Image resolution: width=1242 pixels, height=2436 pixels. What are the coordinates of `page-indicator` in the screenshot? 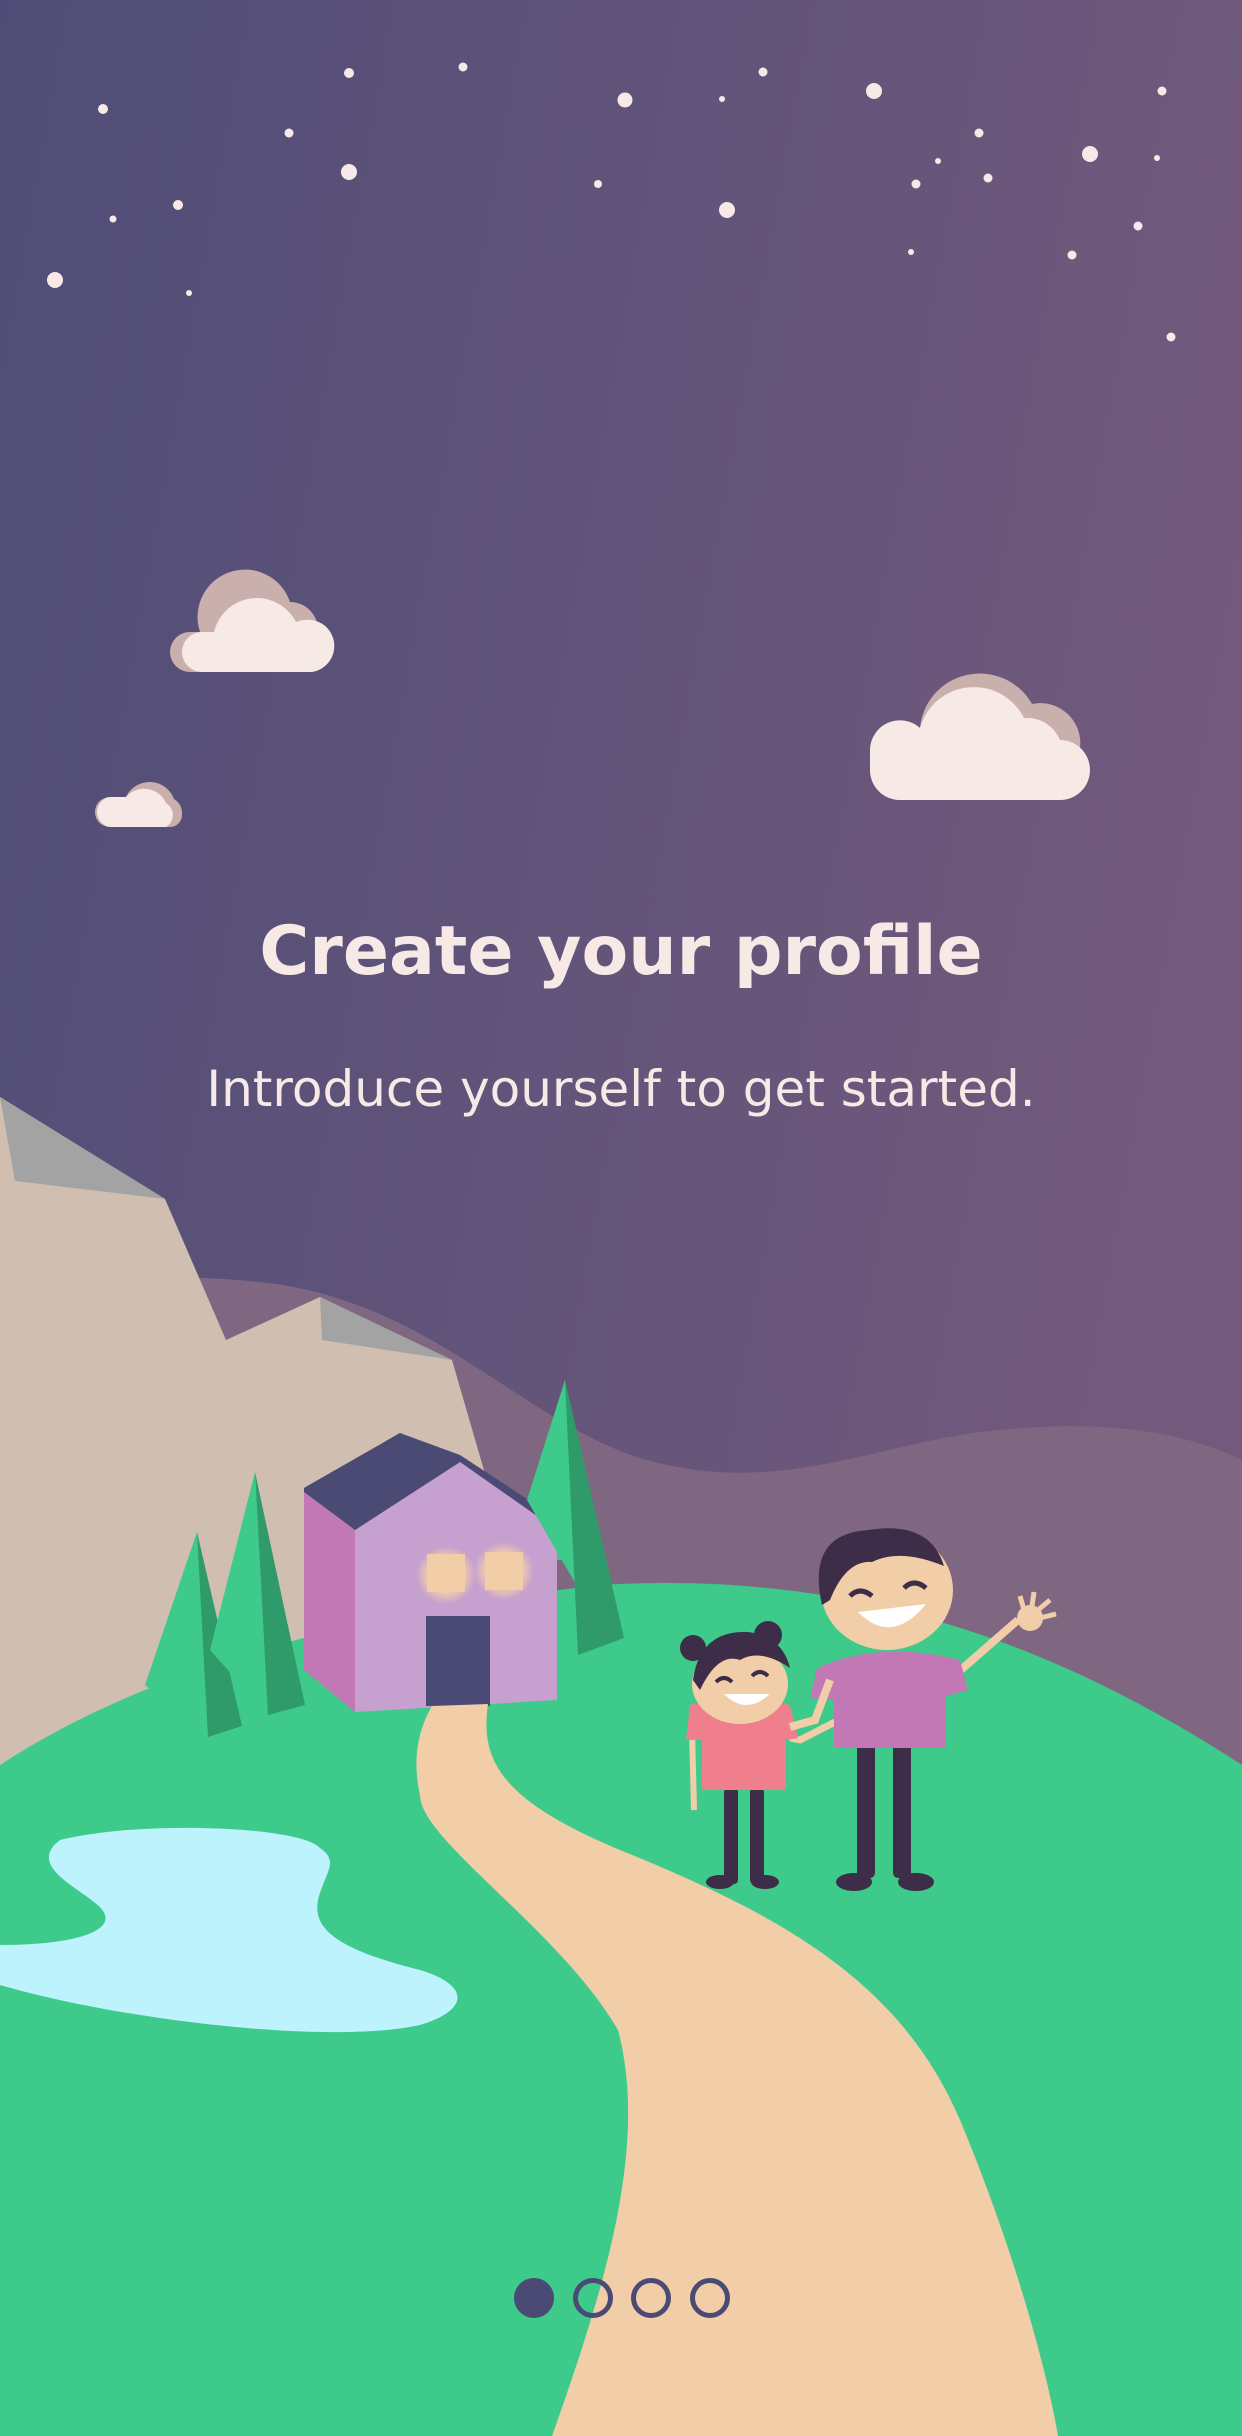 It's located at (621, 2298).